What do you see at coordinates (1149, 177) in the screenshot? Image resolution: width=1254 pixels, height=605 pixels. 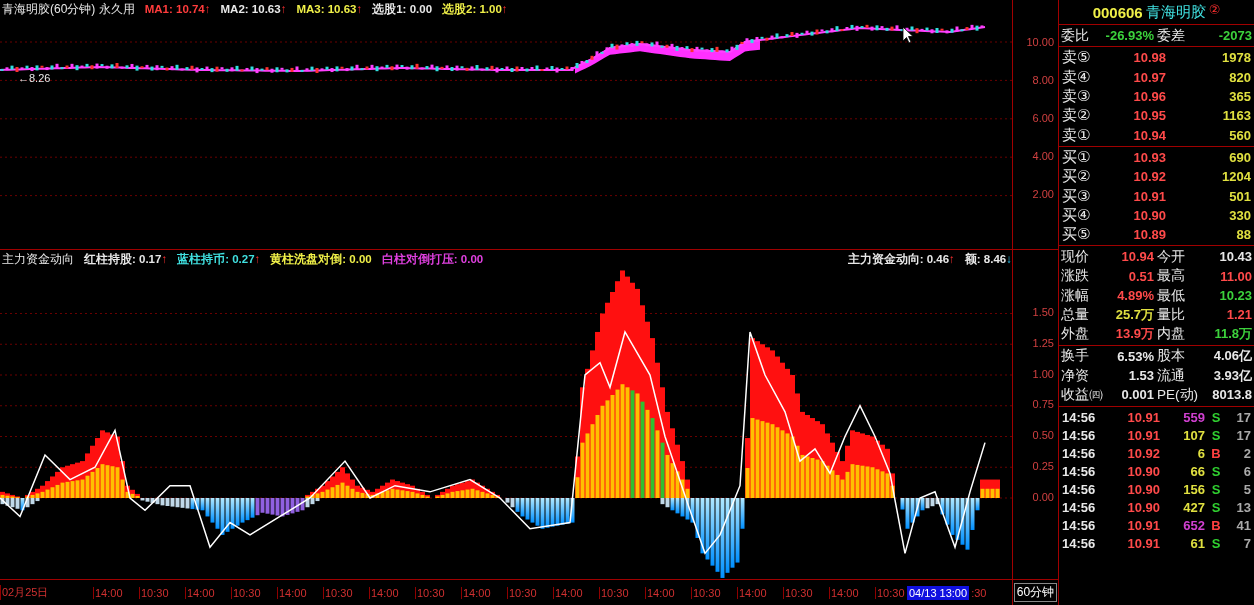 I see `order-price: 10.92` at bounding box center [1149, 177].